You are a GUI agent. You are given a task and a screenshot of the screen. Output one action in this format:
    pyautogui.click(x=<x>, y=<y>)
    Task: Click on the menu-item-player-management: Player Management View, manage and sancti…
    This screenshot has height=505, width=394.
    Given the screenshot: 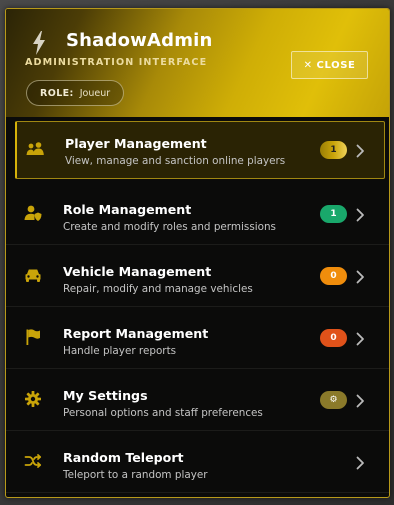 What is the action you would take?
    pyautogui.click(x=200, y=150)
    